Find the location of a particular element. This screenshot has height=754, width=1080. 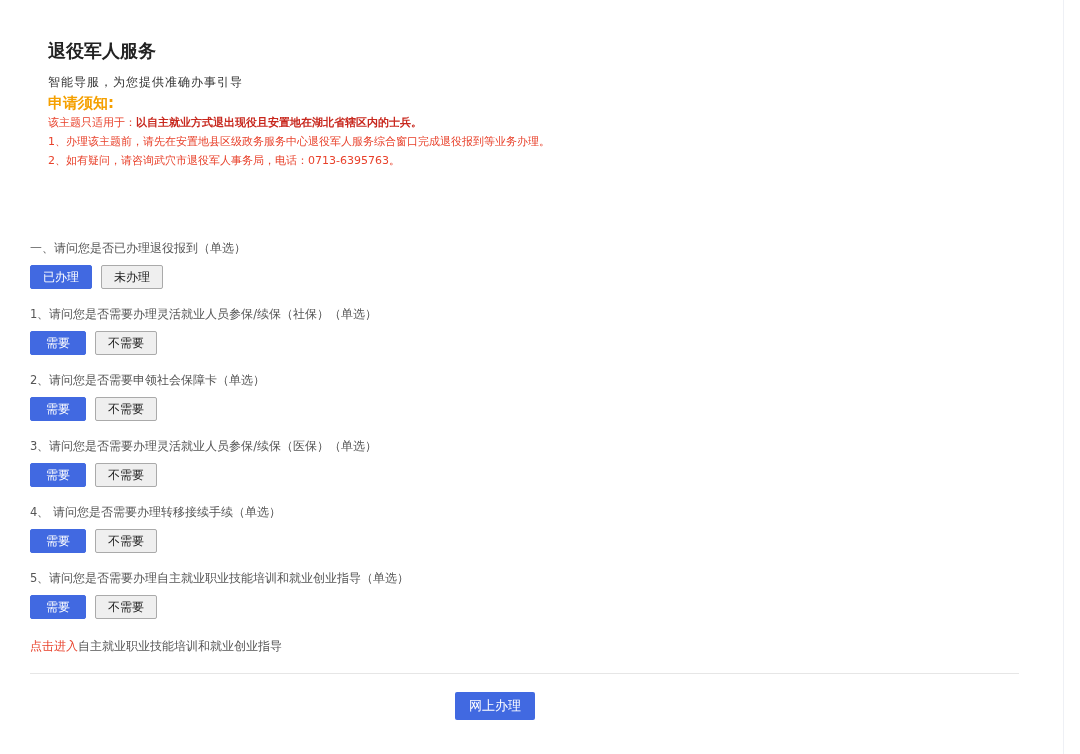

question-label: 1、请问您是否需要办理灵活就业人员参保/续保（社保）（单选） is located at coordinates (204, 314).